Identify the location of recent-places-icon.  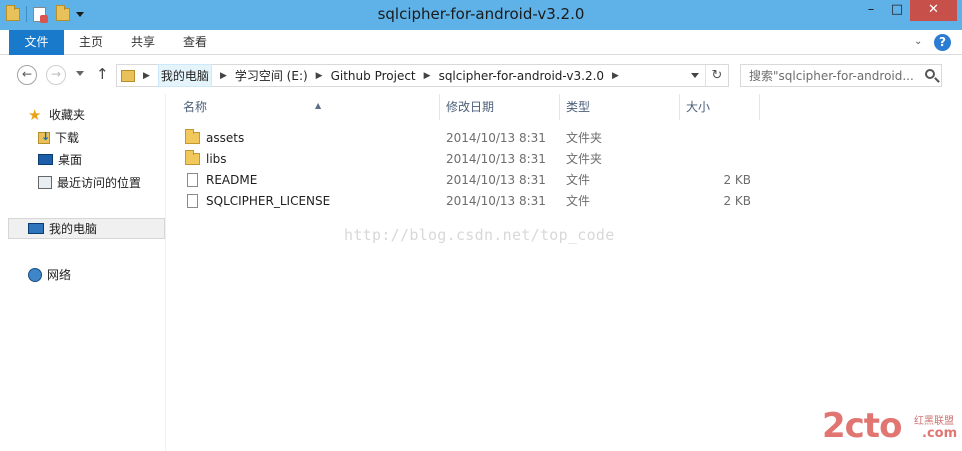
(45, 182).